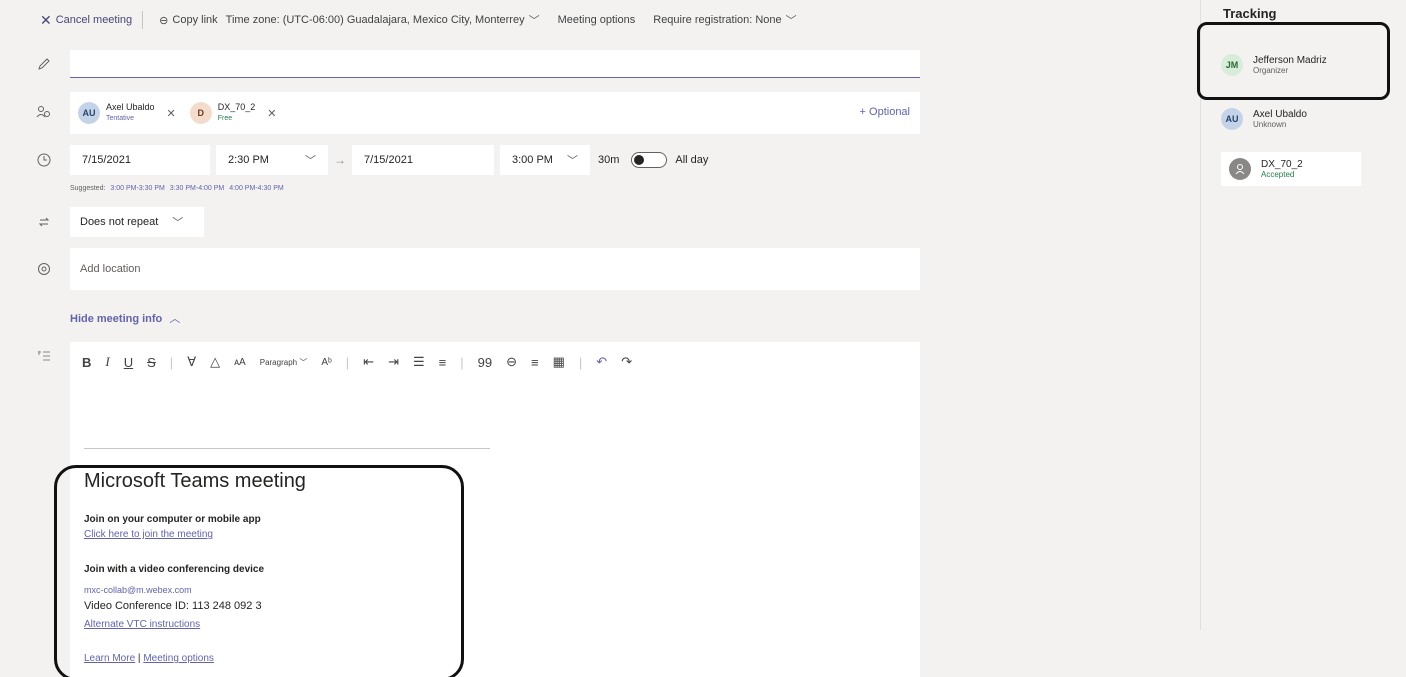  I want to click on suggested-slot: 4:00 PM-4:30 PM, so click(256, 188).